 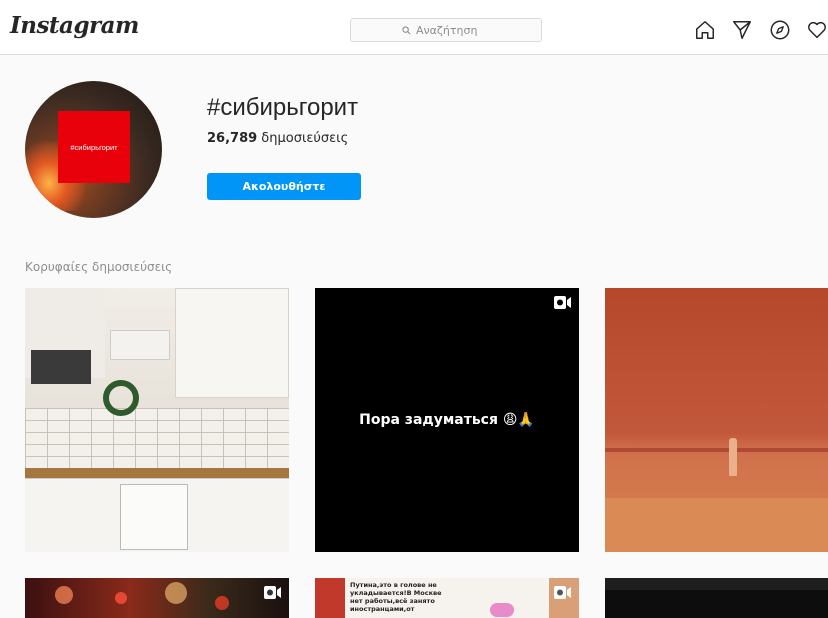 What do you see at coordinates (99, 267) in the screenshot?
I see `top-posts-heading: Κορυφαίες δημοσιεύσεις` at bounding box center [99, 267].